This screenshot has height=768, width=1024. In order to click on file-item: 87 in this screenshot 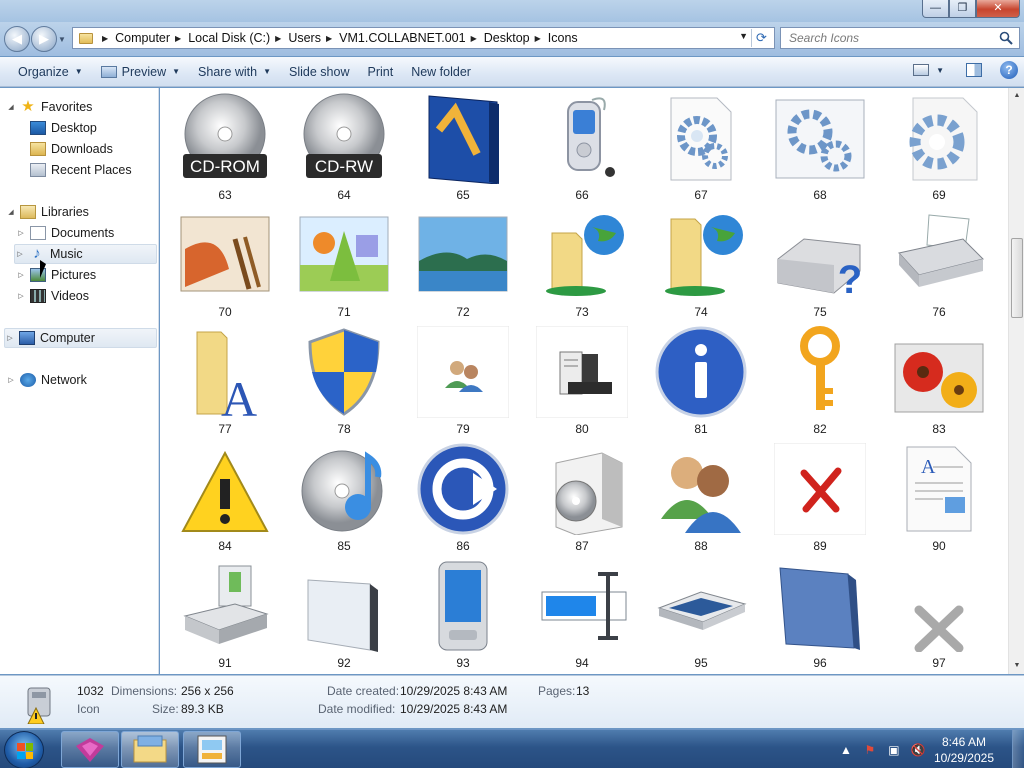, I will do `click(582, 497)`.